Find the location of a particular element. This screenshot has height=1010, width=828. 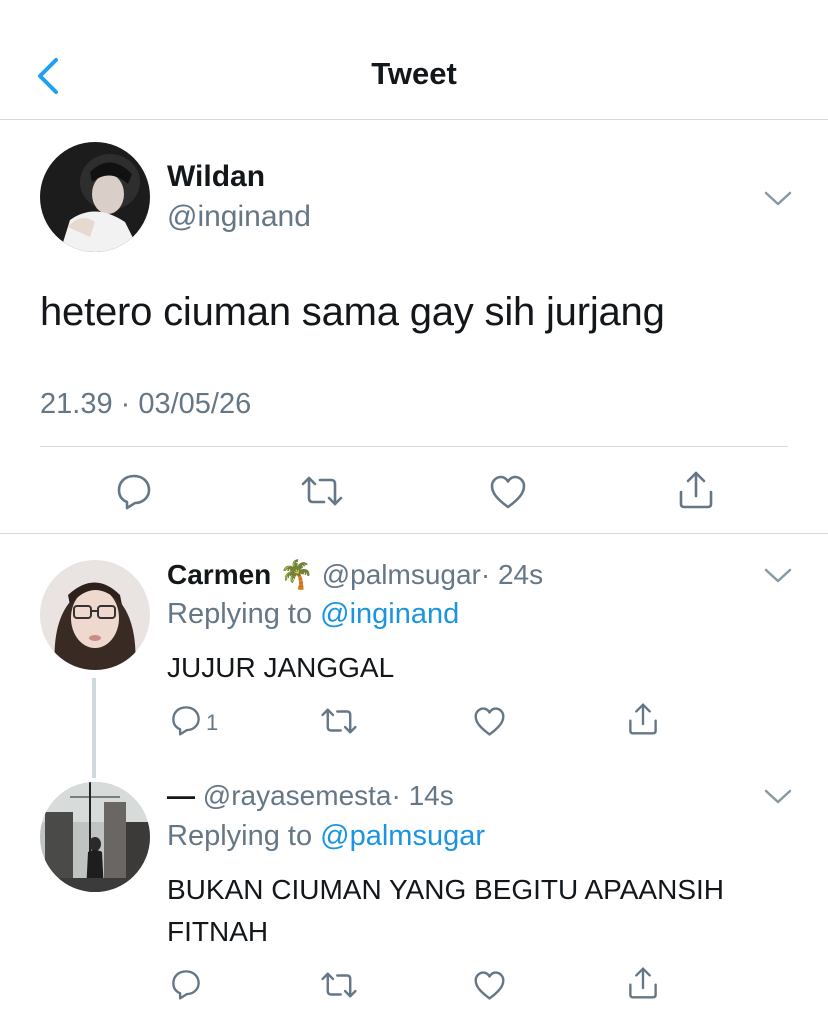

reply-author-handle: @rayasemesta is located at coordinates (297, 795).